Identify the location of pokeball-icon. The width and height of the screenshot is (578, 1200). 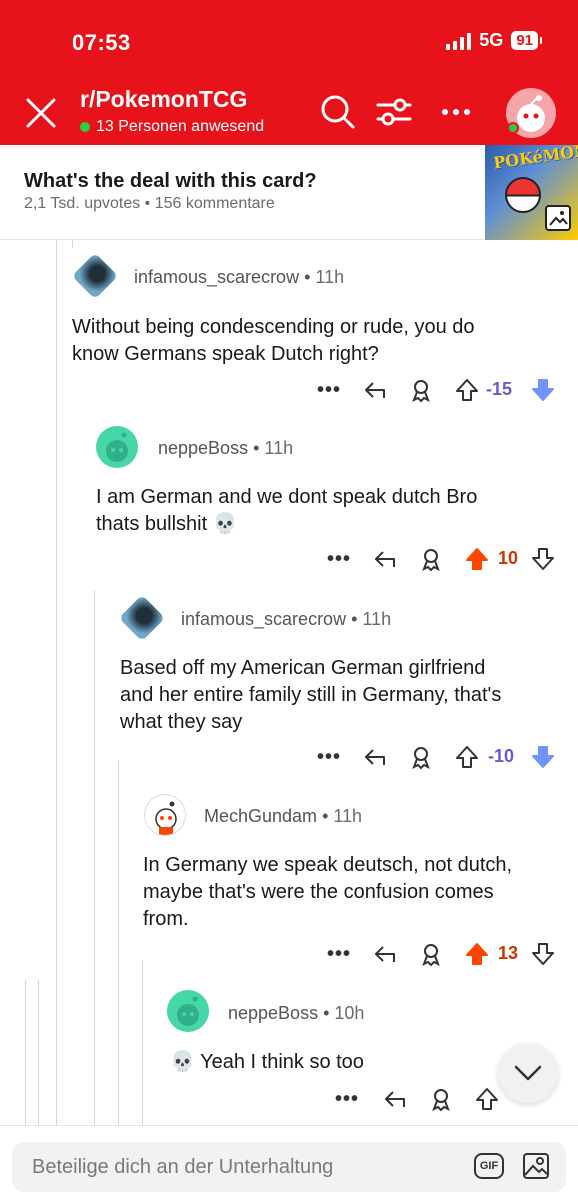
(523, 195).